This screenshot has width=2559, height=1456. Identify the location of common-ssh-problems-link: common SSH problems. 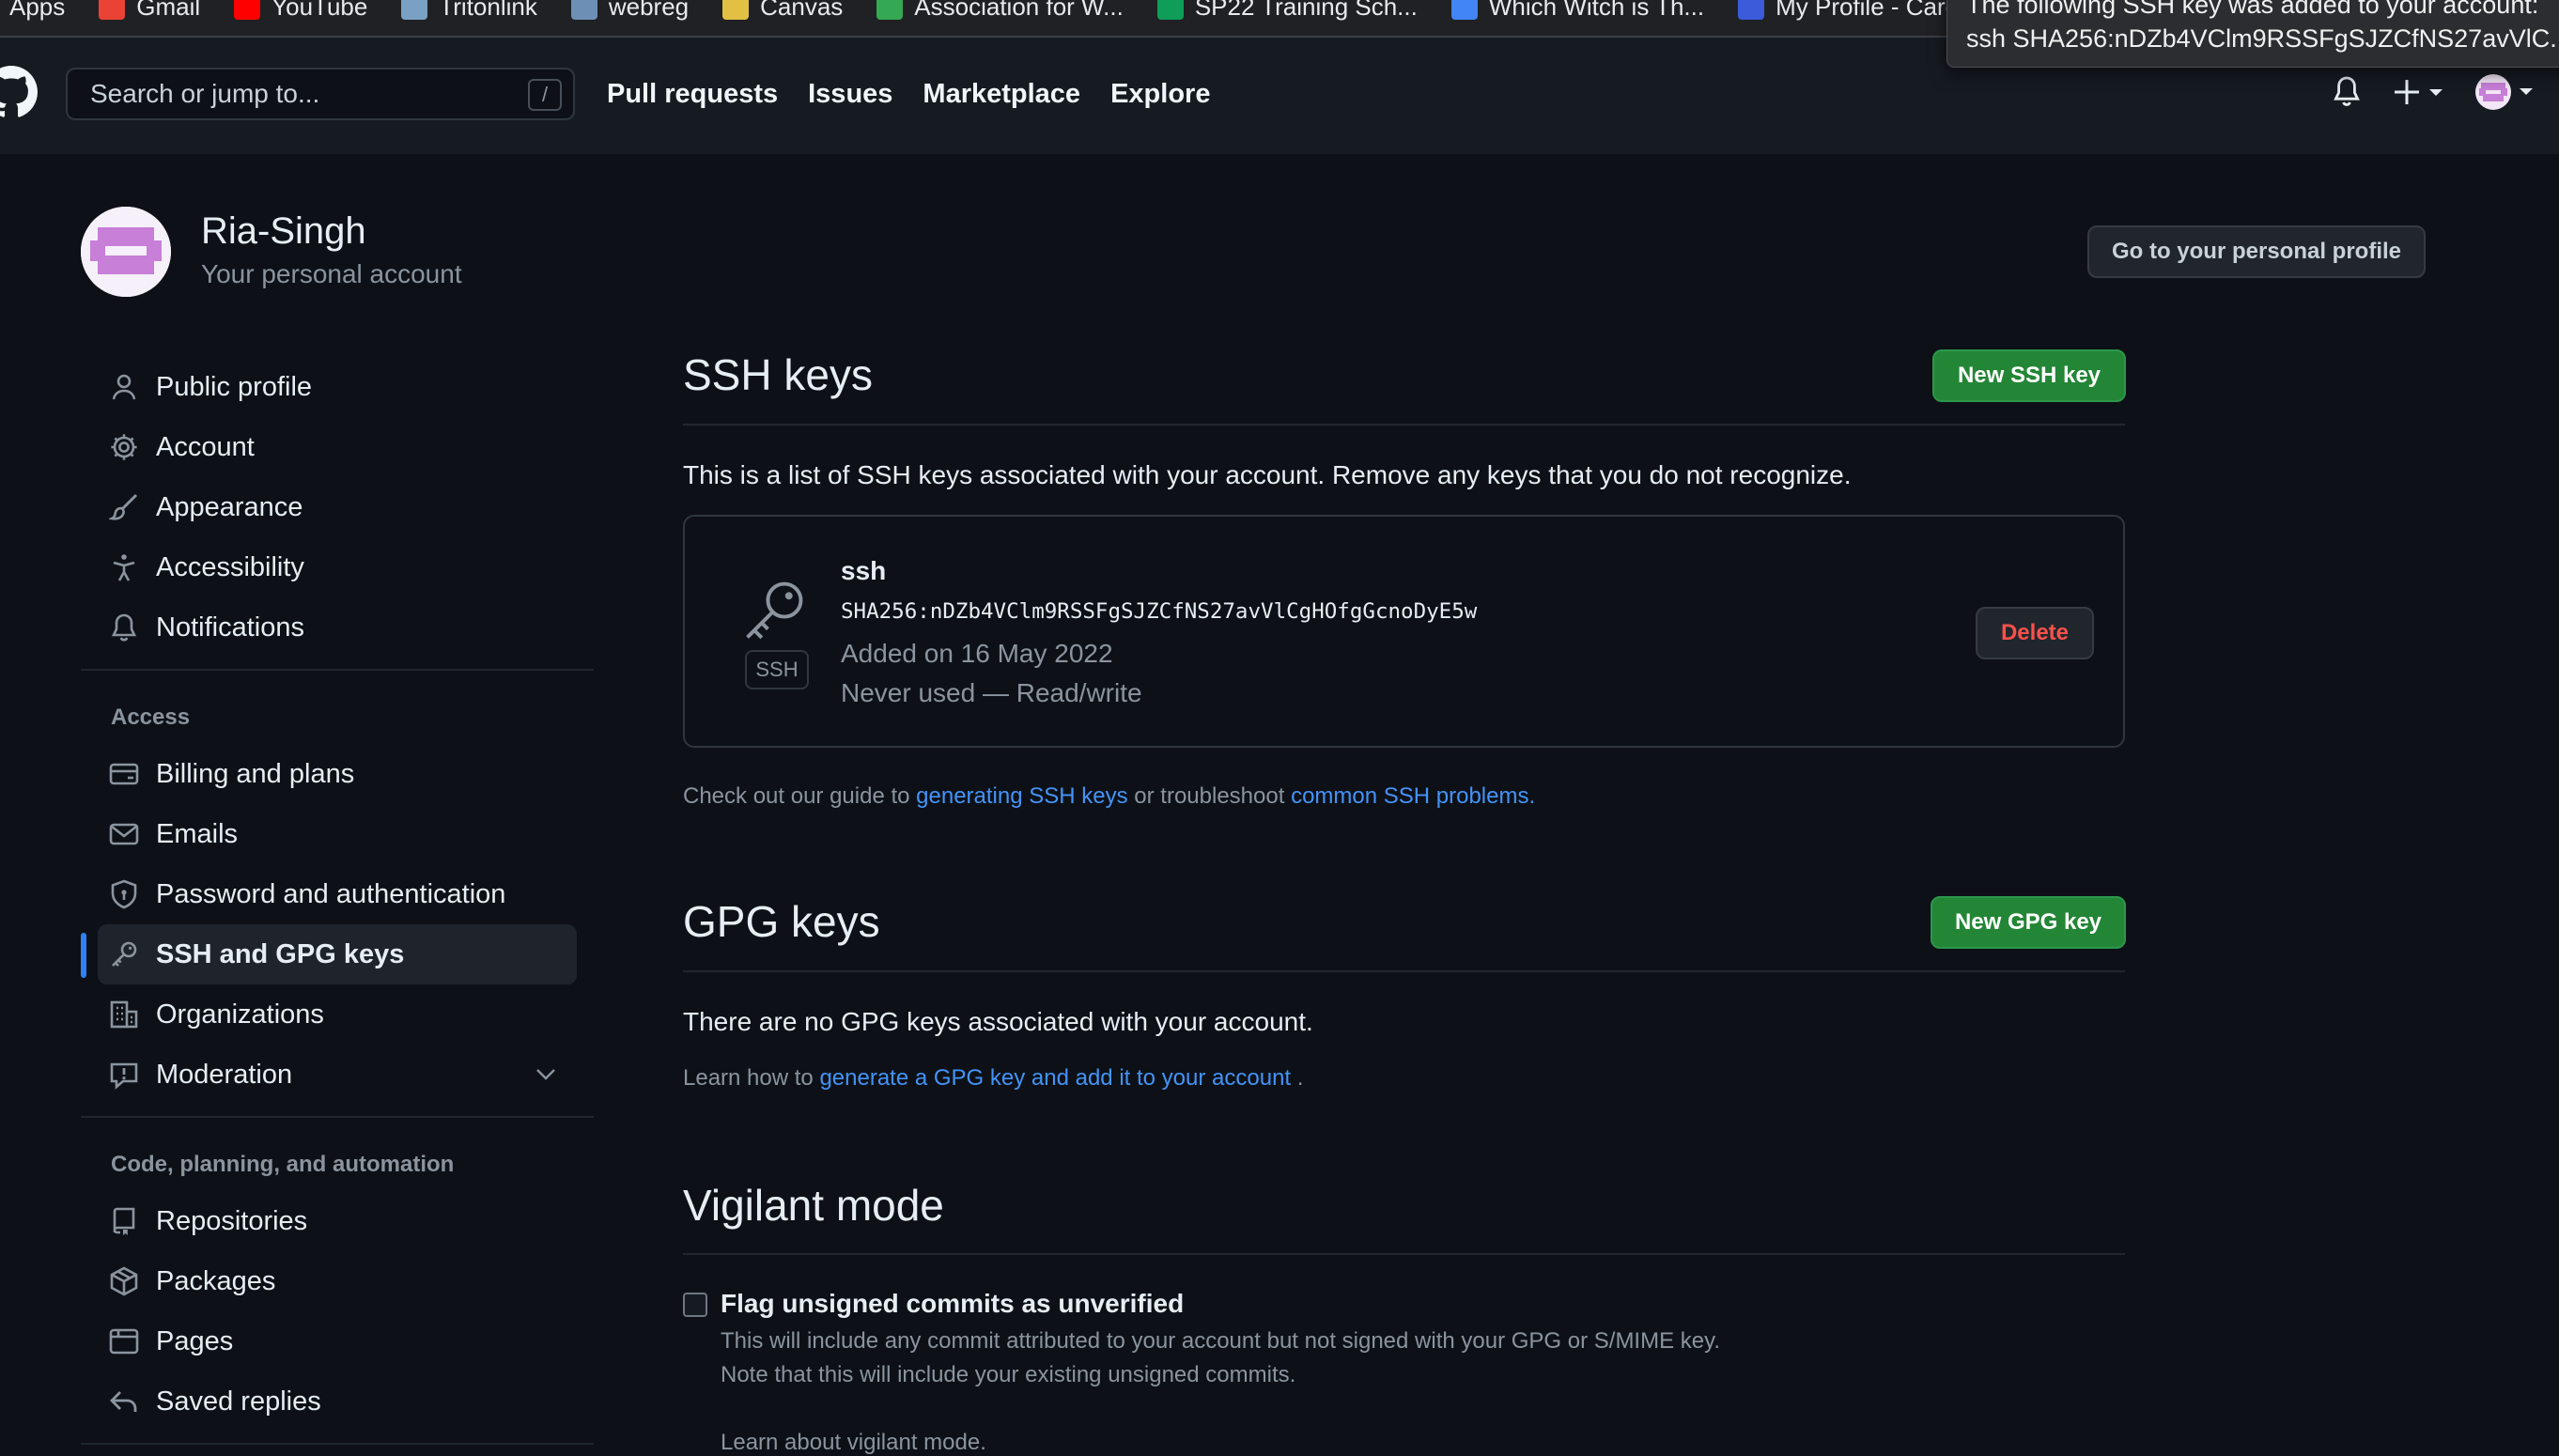
(1409, 796).